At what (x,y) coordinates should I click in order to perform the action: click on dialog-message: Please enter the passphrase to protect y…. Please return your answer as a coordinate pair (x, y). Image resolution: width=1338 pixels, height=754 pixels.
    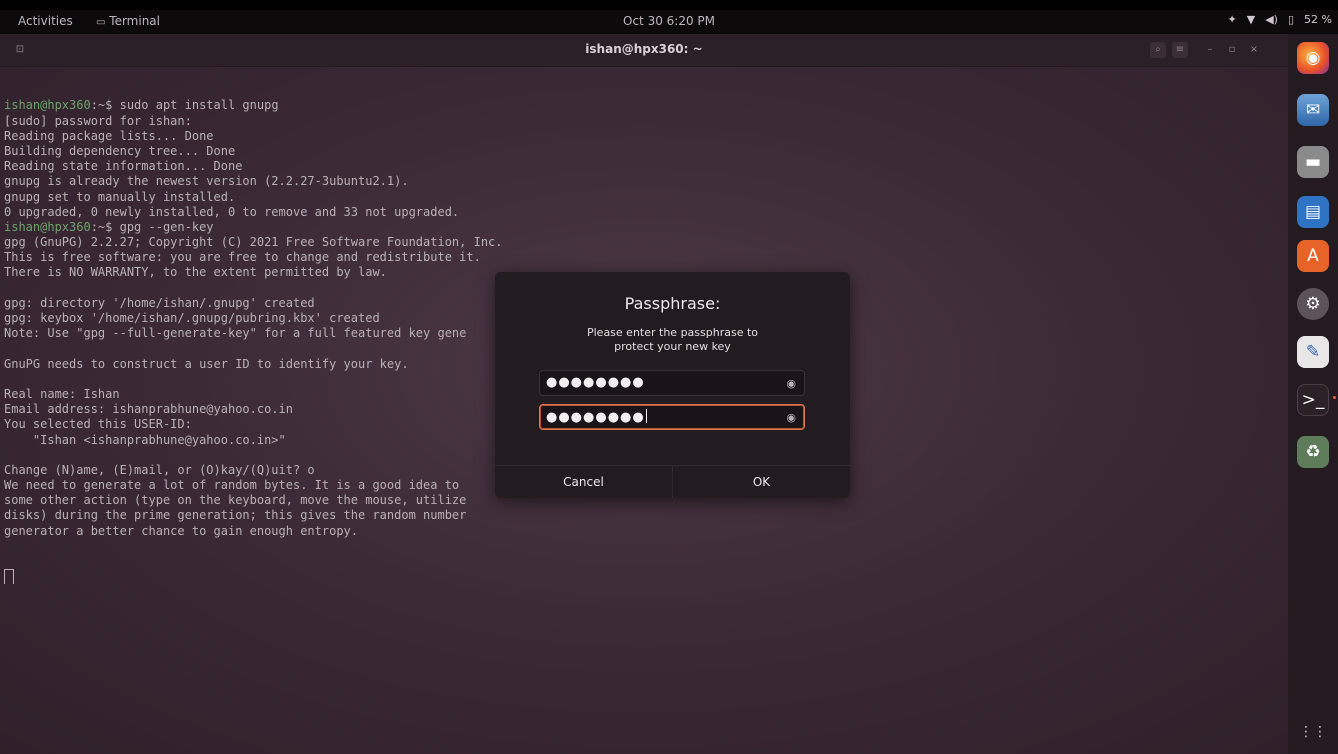
    Looking at the image, I should click on (672, 340).